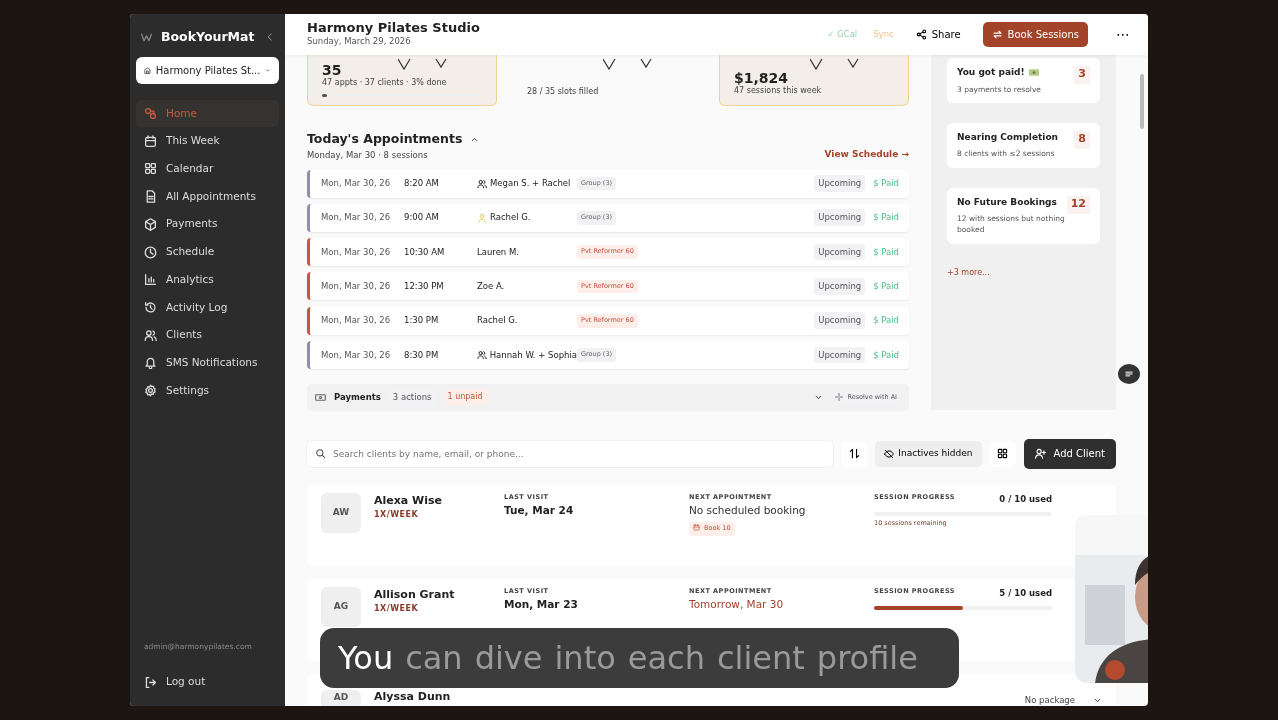 The image size is (1278, 720). I want to click on appointment-time: 1:30 PM, so click(422, 321).